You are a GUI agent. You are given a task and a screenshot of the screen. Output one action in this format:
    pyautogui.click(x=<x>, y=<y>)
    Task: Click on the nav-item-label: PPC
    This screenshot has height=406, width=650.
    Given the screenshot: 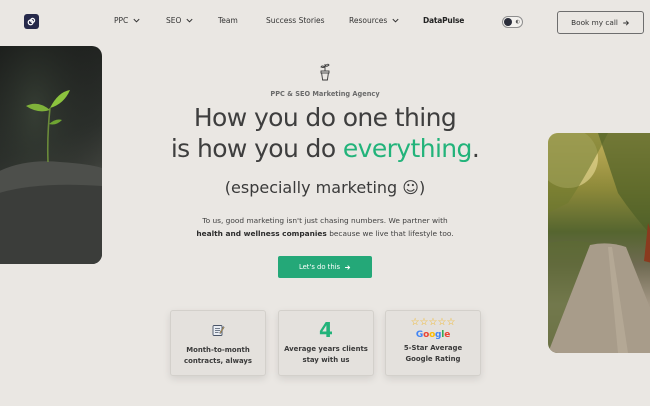 What is the action you would take?
    pyautogui.click(x=121, y=20)
    